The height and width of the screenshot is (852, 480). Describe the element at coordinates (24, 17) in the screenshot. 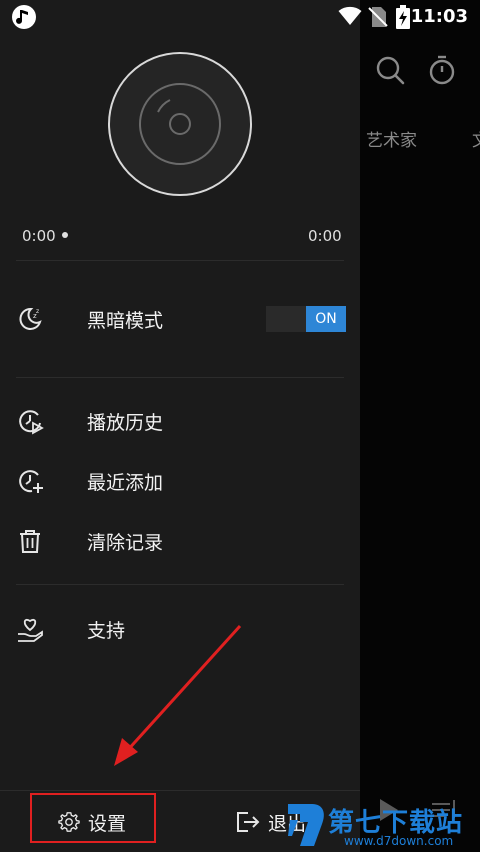

I see `music-notification-icon` at that location.